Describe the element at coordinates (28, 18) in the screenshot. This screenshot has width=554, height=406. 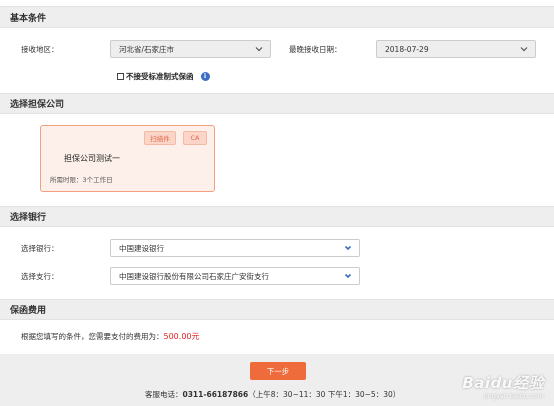
I see `section-basic-title: 基本条件` at that location.